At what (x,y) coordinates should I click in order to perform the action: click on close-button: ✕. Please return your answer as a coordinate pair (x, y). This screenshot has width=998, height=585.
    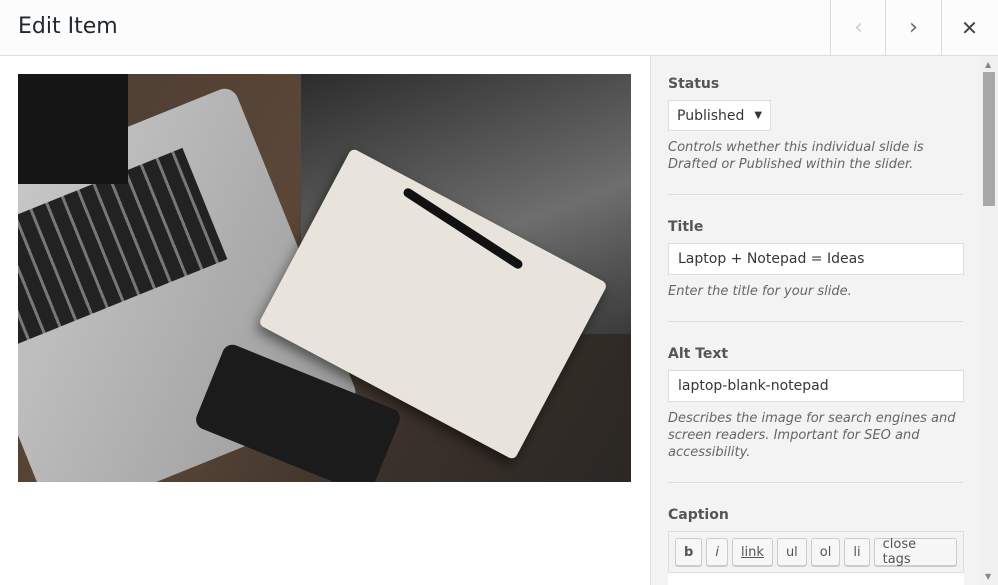
    Looking at the image, I should click on (969, 27).